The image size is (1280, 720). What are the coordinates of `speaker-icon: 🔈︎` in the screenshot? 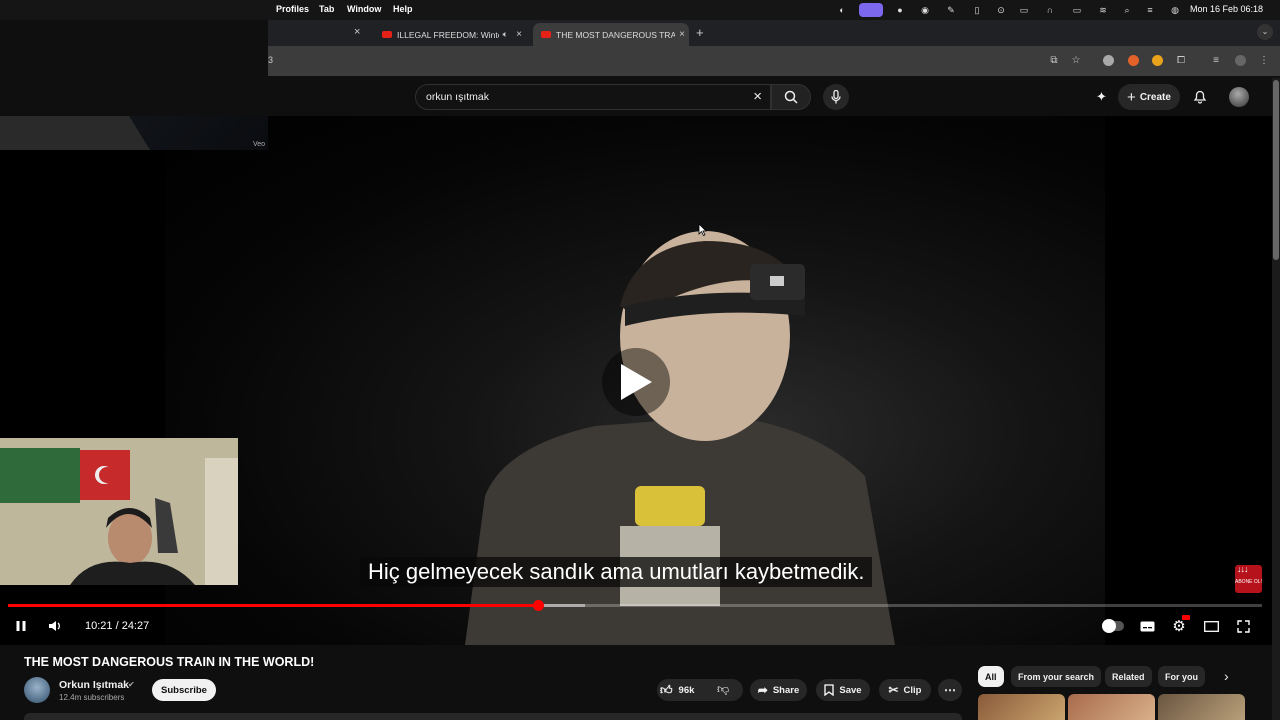 It's located at (505, 34).